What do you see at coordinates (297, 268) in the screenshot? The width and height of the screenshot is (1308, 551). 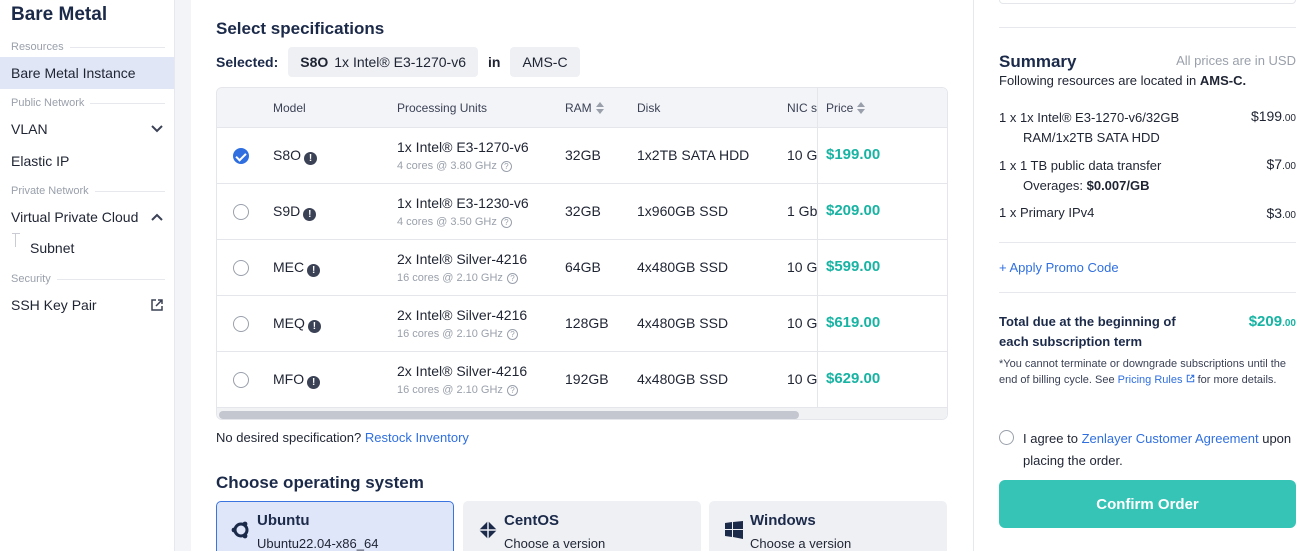 I see `model-cell: MEC!` at bounding box center [297, 268].